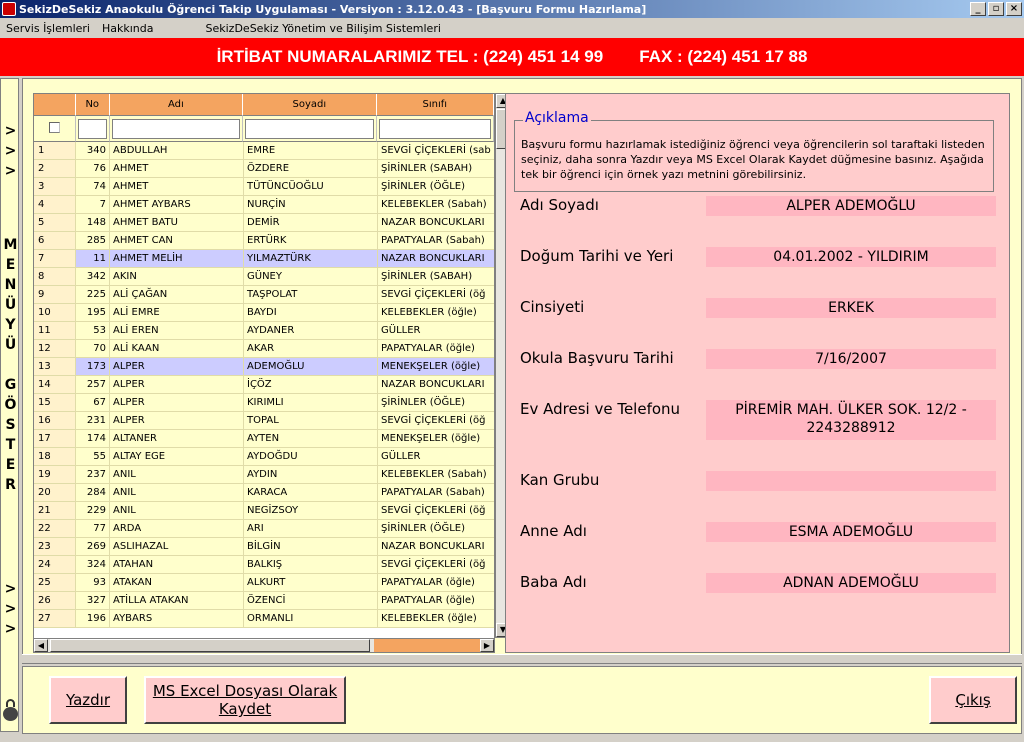  What do you see at coordinates (264, 547) in the screenshot?
I see `table-row: 23 269 ASLIHAZAL BİLGİN NAZAR BONCUKLARI` at bounding box center [264, 547].